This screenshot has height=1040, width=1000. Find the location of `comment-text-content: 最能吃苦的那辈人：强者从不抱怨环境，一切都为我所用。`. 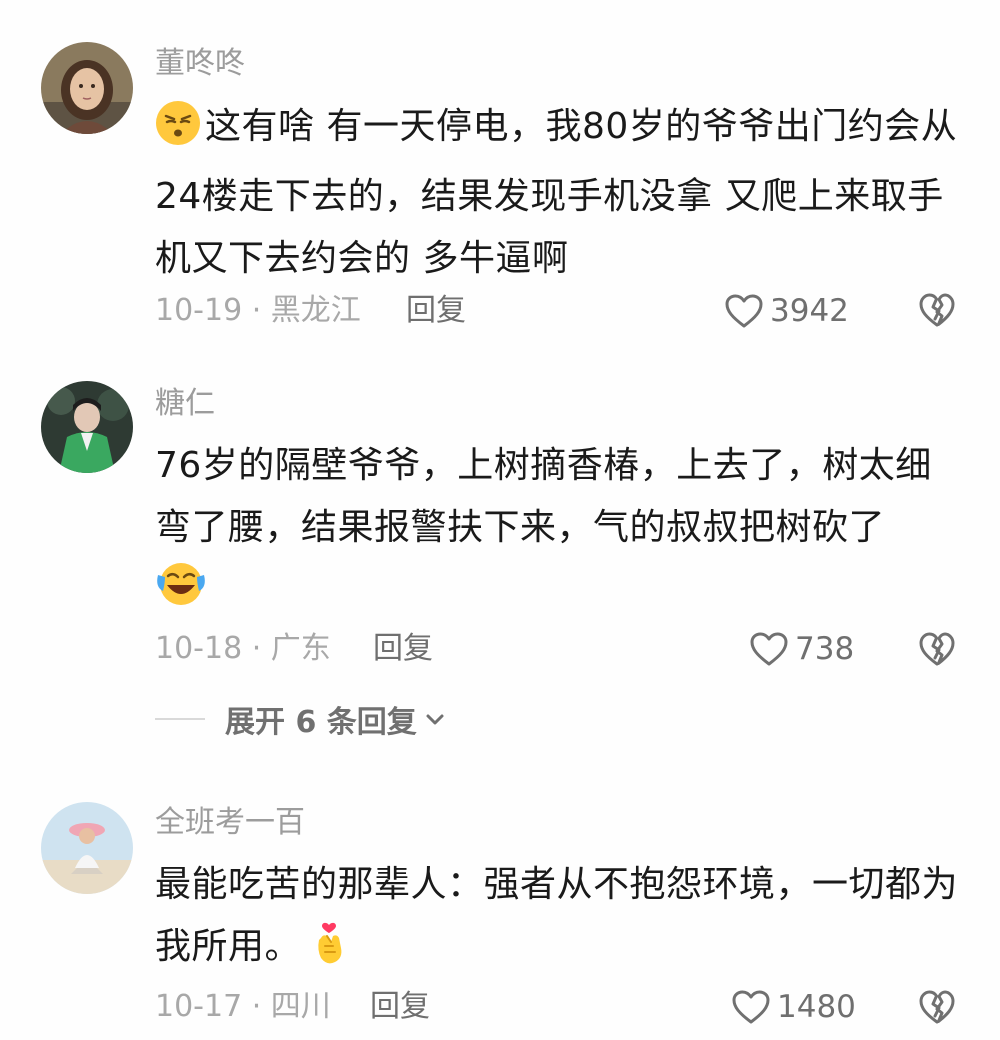

comment-text-content: 最能吃苦的那辈人：强者从不抱怨环境，一切都为我所用。 is located at coordinates (557, 915).